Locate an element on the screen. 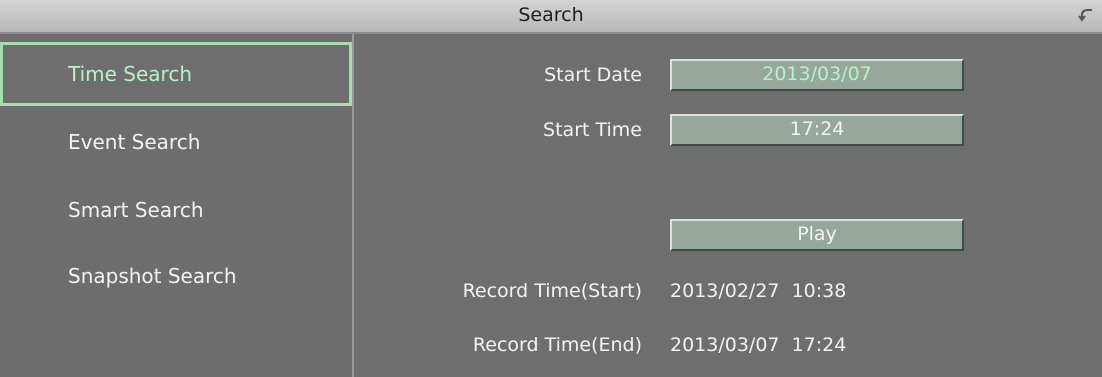  sidebar-item-label: Time Search is located at coordinates (130, 74).